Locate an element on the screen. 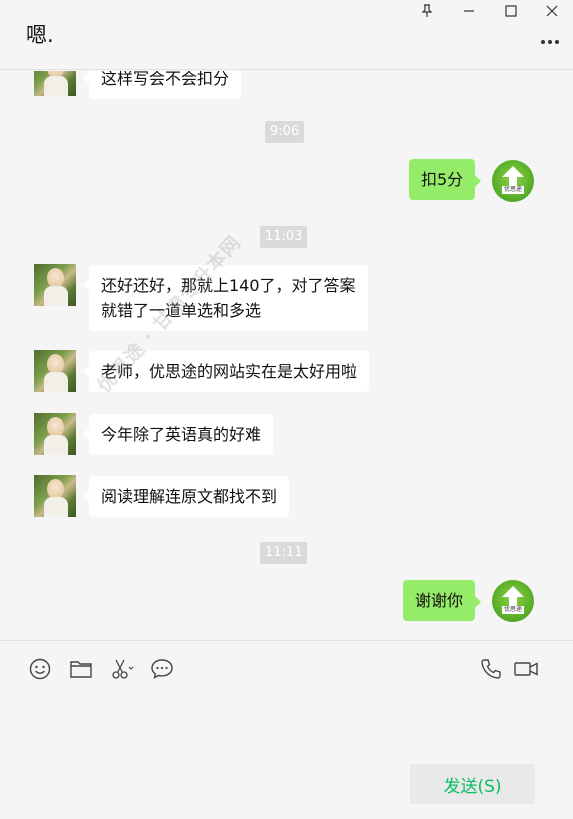 This screenshot has height=819, width=573. message-input is located at coordinates (286, 726).